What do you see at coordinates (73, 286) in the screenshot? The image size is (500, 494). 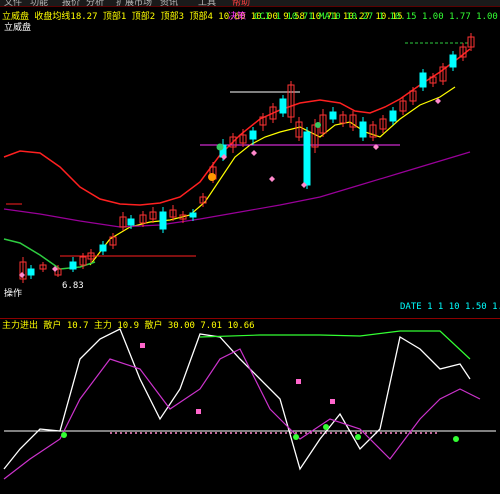 I see `price-low-label: 6.83` at bounding box center [73, 286].